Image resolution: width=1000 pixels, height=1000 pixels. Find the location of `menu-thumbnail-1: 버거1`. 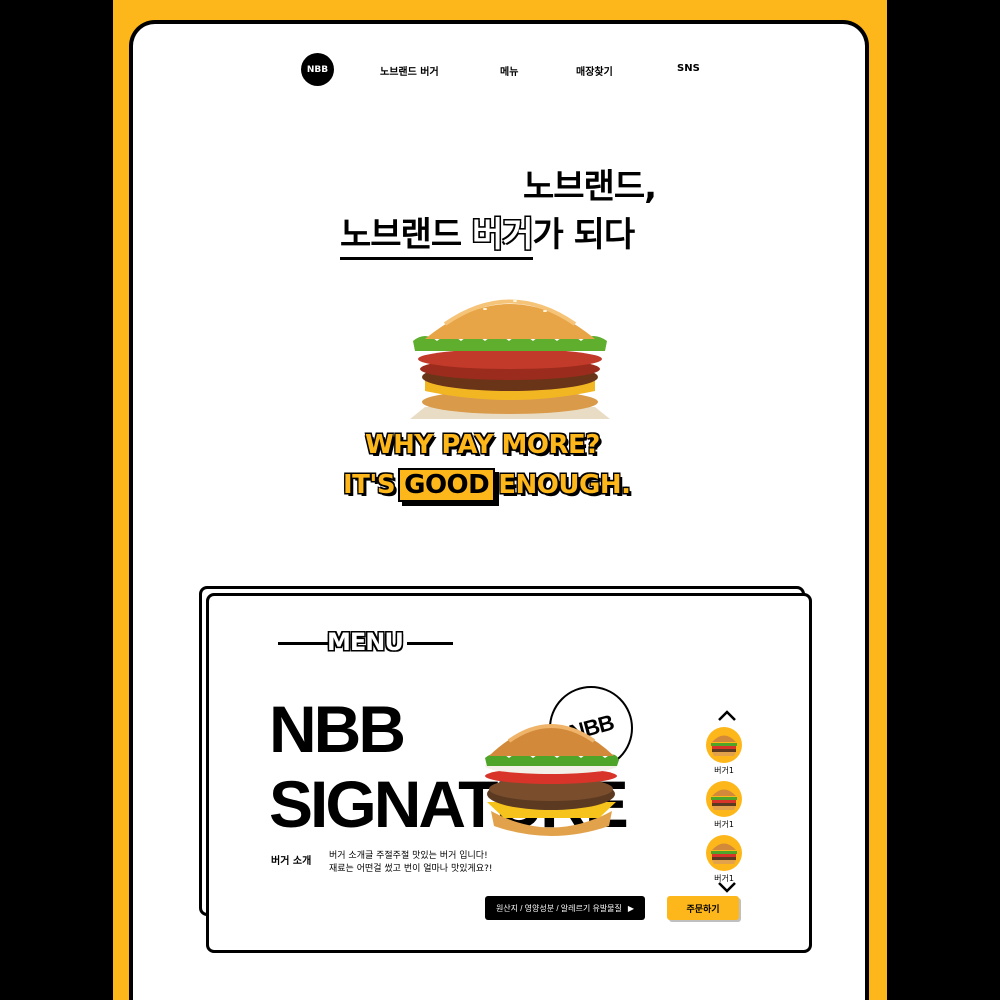

menu-thumbnail-1: 버거1 is located at coordinates (724, 751).